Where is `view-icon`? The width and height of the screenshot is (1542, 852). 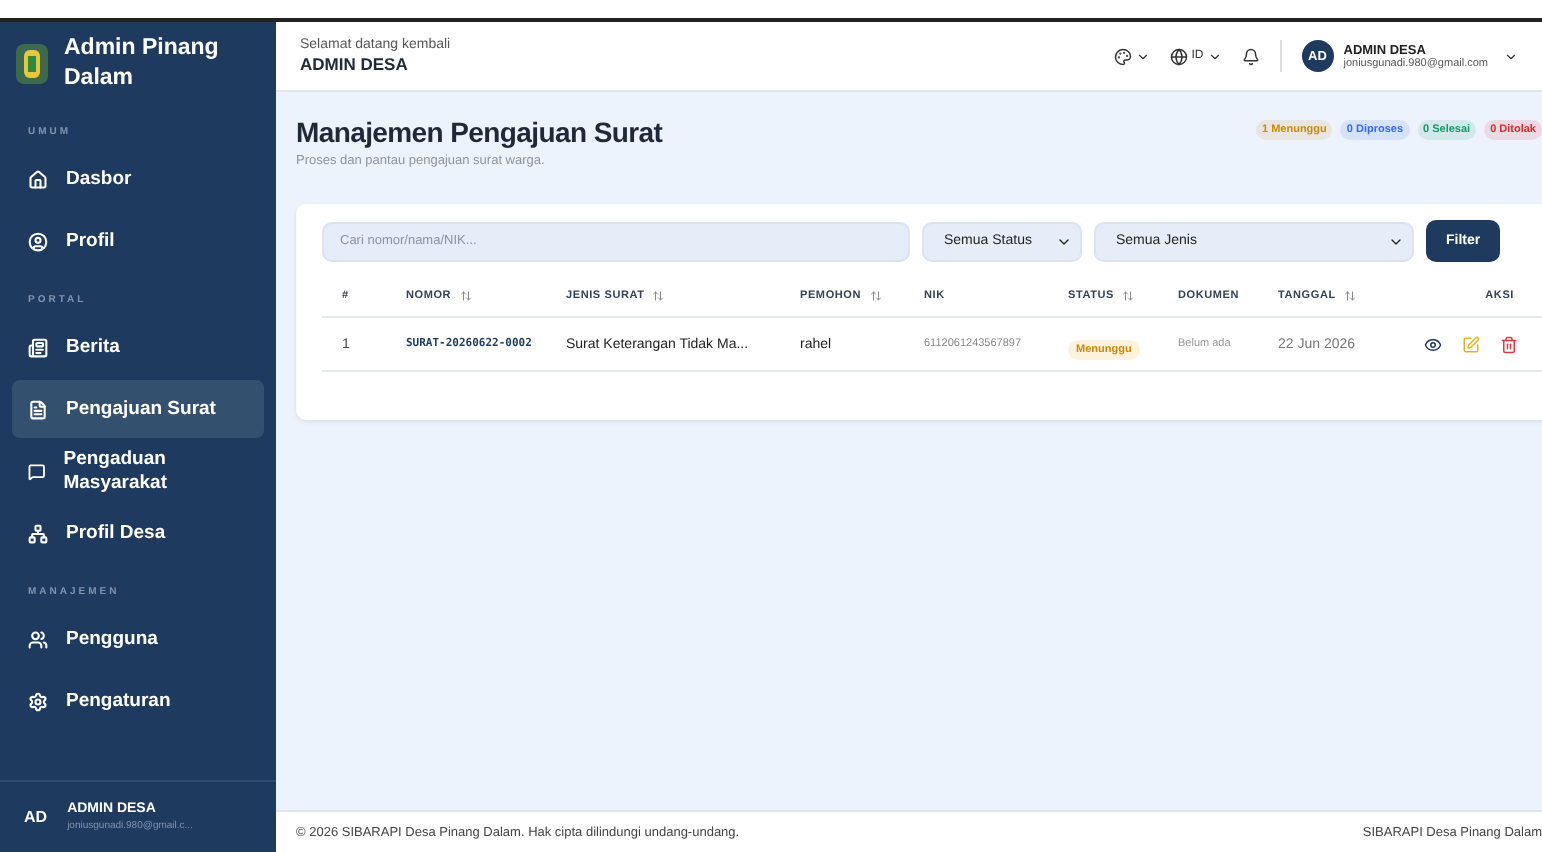
view-icon is located at coordinates (1433, 344).